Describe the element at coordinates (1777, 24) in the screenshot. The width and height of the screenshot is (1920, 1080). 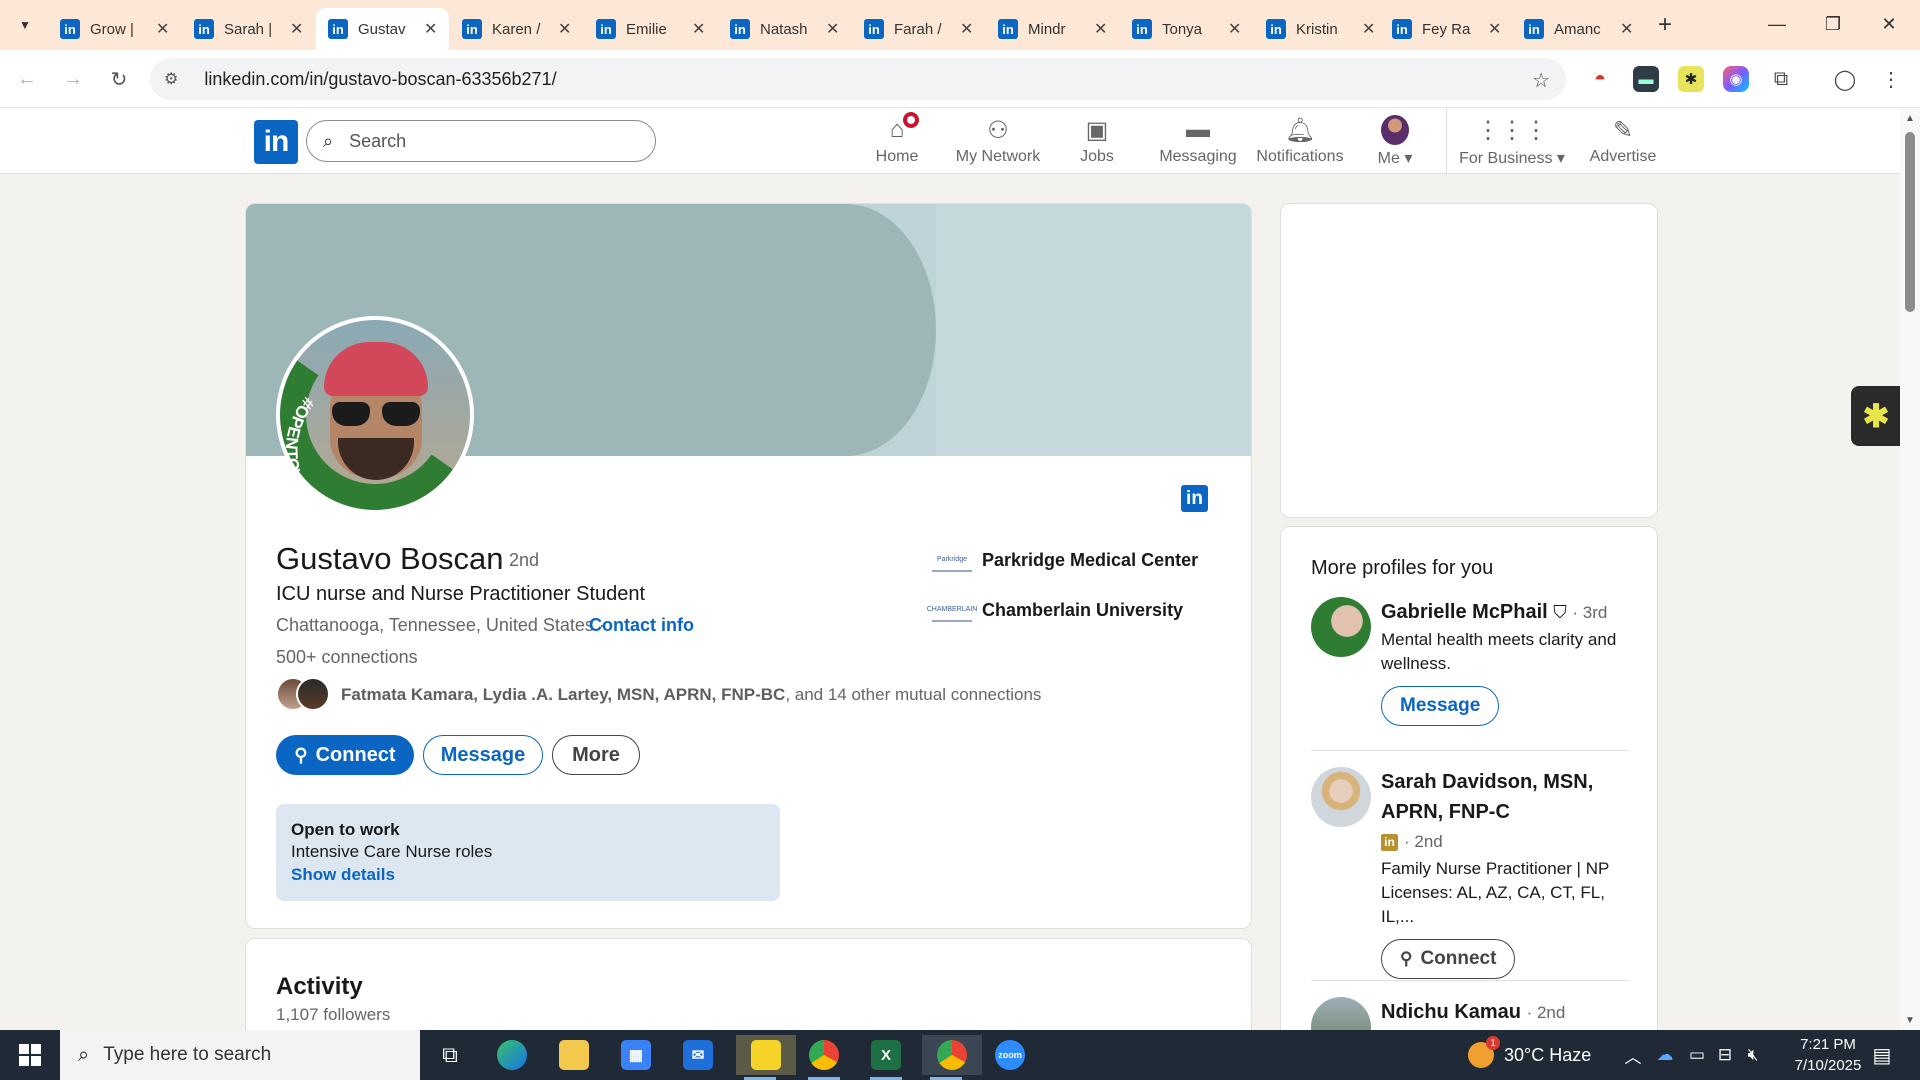
I see `minimize-icon: —` at that location.